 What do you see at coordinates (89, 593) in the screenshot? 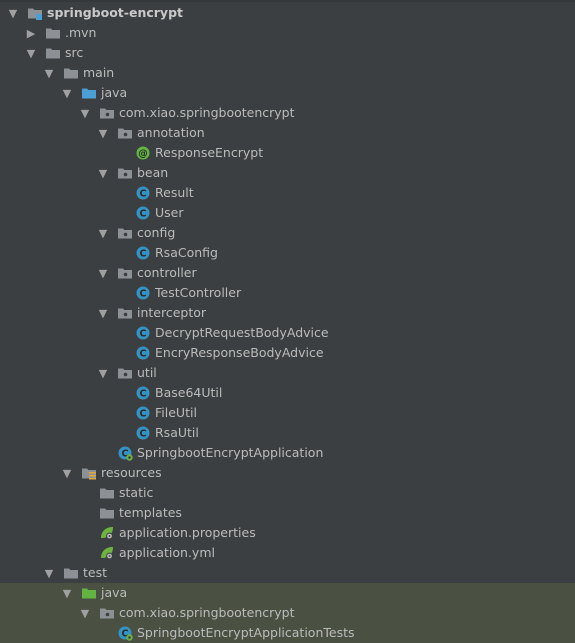
I see `test-source-folder-icon` at bounding box center [89, 593].